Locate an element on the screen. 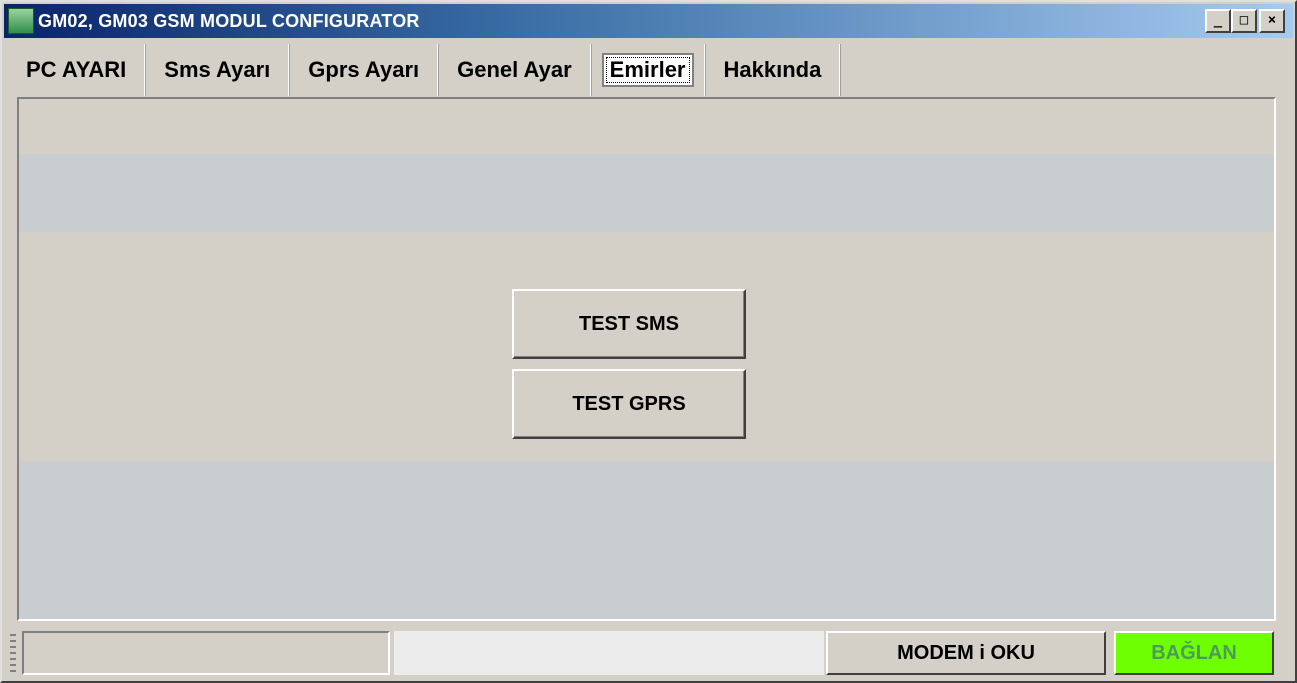 The width and height of the screenshot is (1297, 683). connect-button: BAĞLAN is located at coordinates (1194, 653).